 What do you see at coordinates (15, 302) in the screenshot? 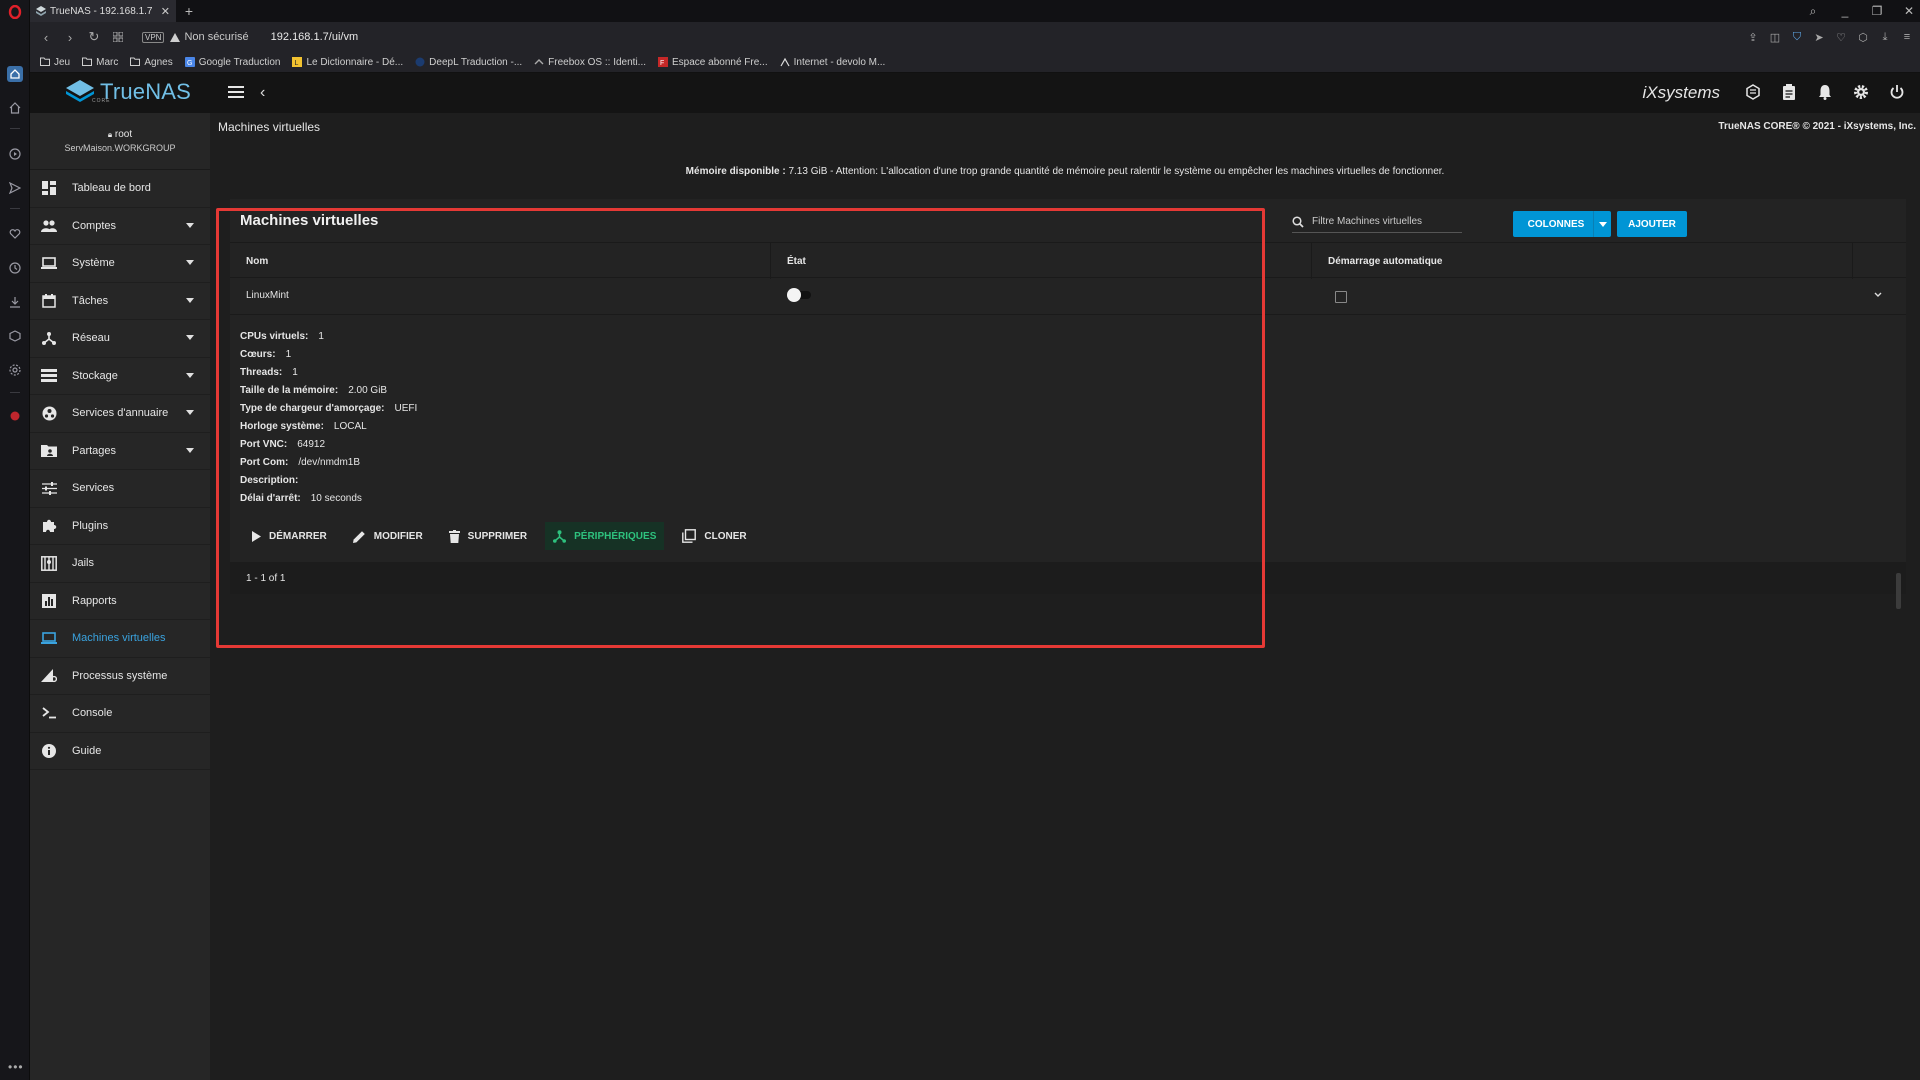
I see `downloads-icon` at bounding box center [15, 302].